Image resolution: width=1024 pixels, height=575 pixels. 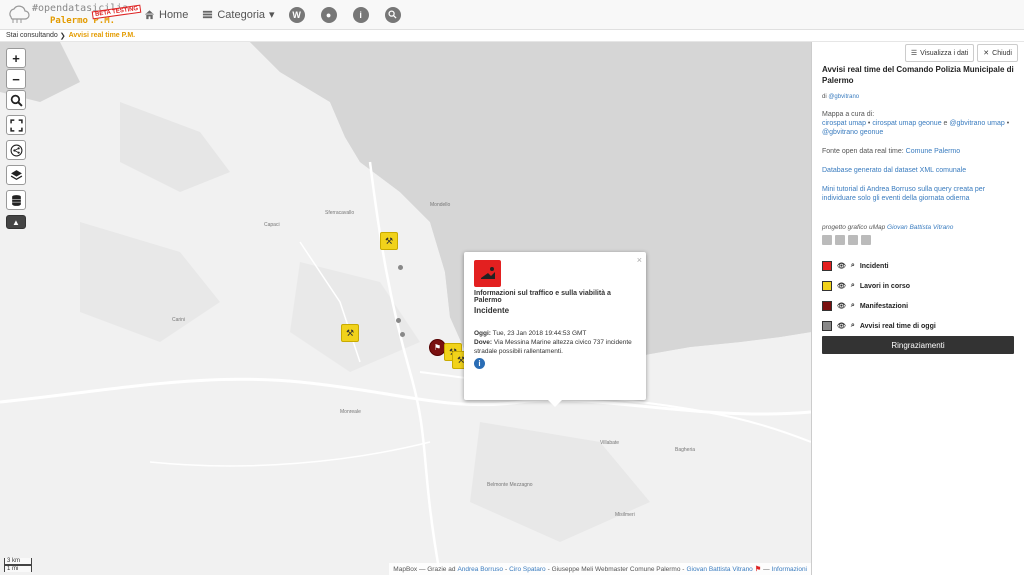 I want to click on nav-home: Home, so click(x=166, y=15).